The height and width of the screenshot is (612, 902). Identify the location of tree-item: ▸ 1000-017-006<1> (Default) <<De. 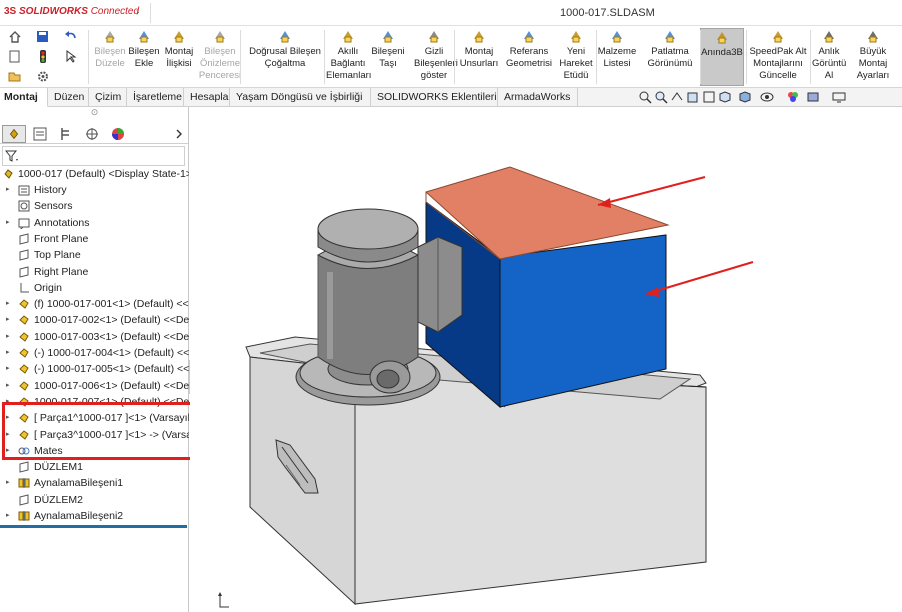
(94, 386).